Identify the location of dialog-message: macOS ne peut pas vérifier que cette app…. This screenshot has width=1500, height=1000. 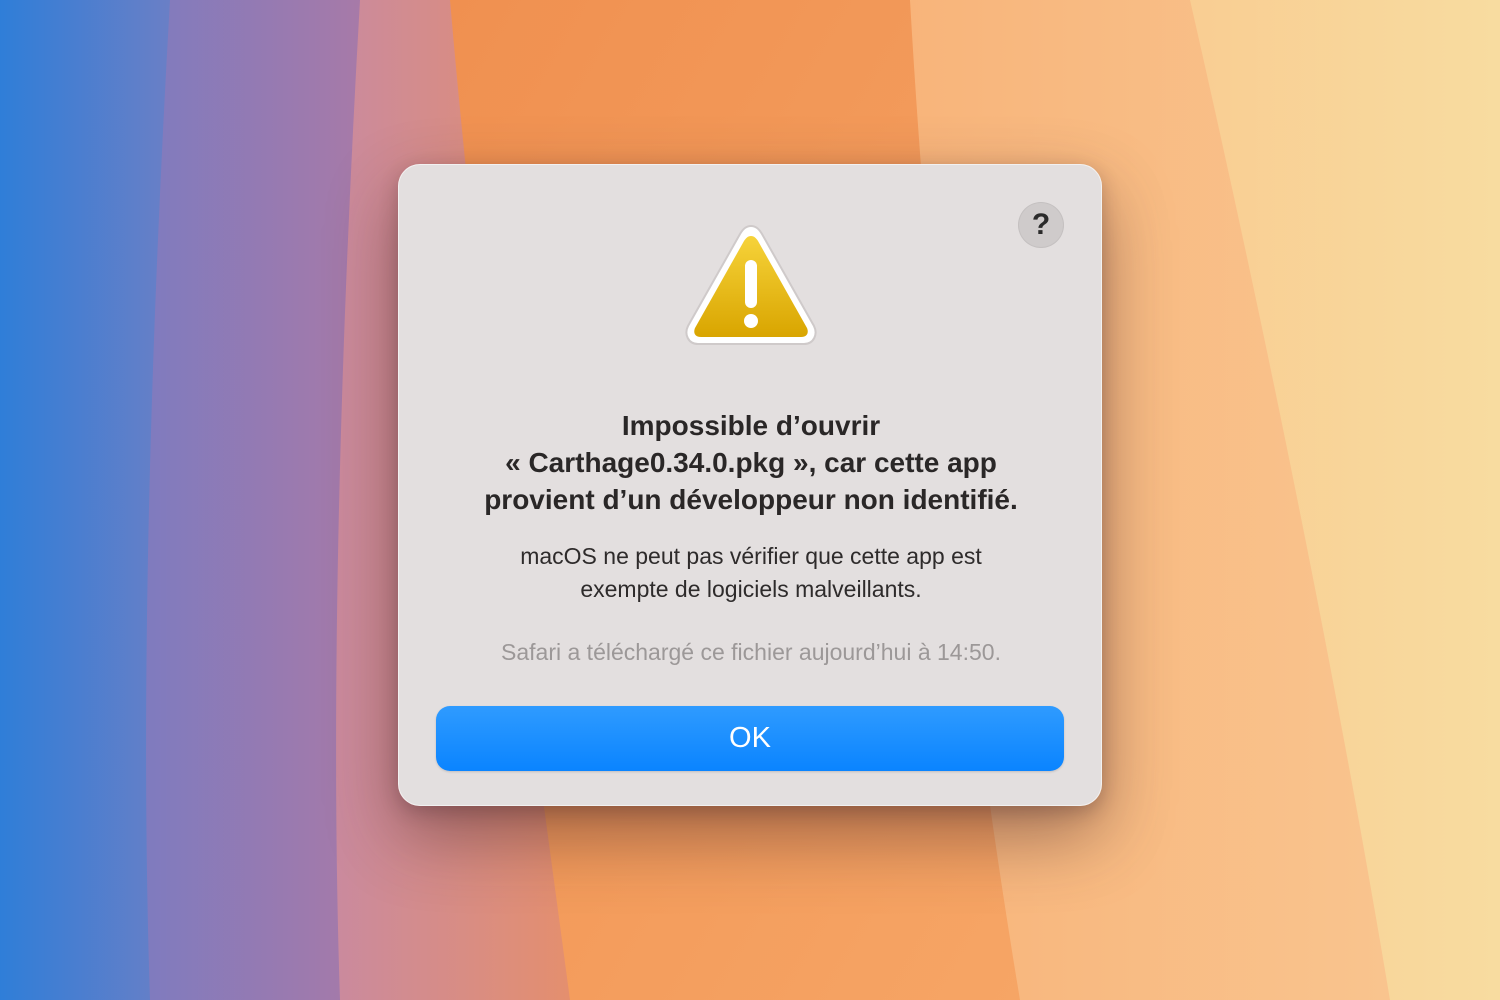
(751, 572).